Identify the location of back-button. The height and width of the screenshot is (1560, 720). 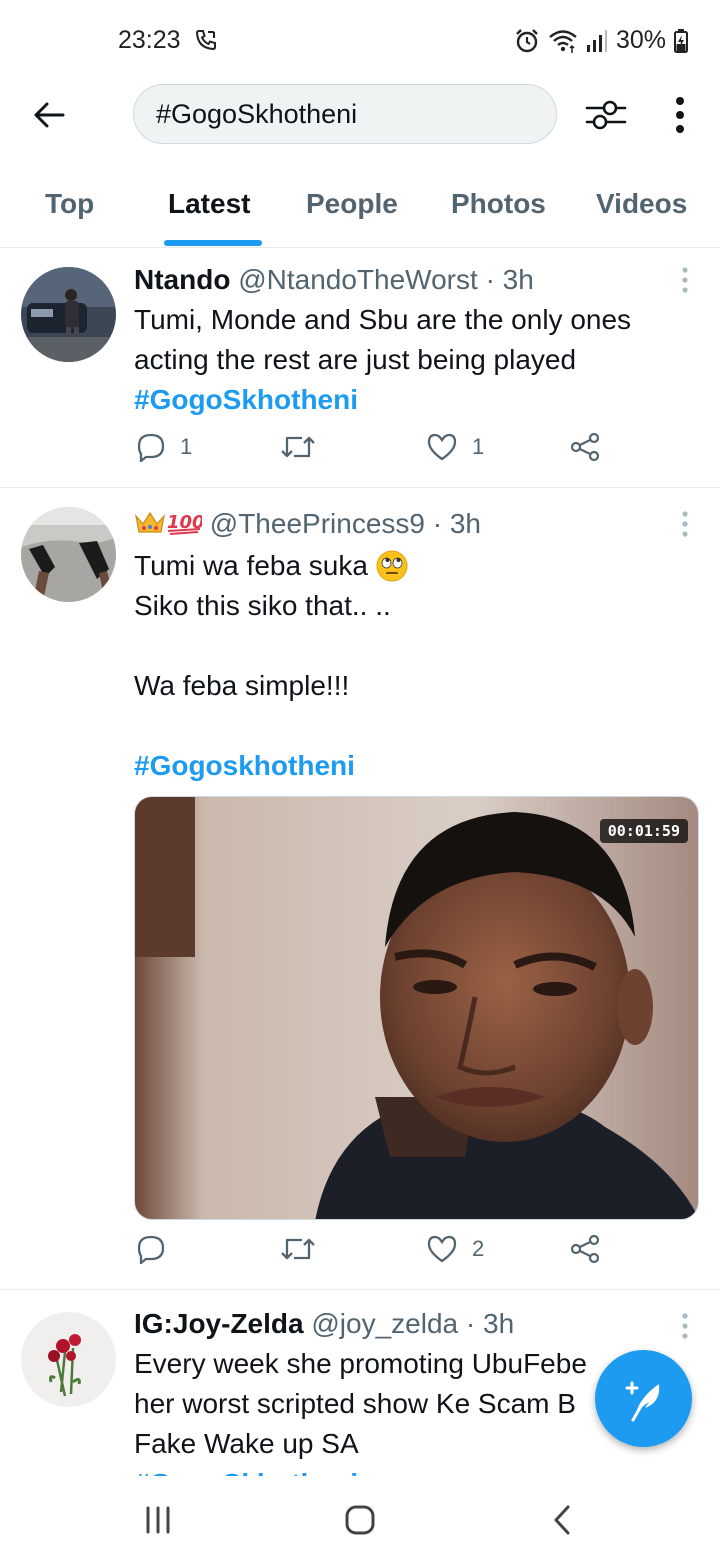
(49, 115).